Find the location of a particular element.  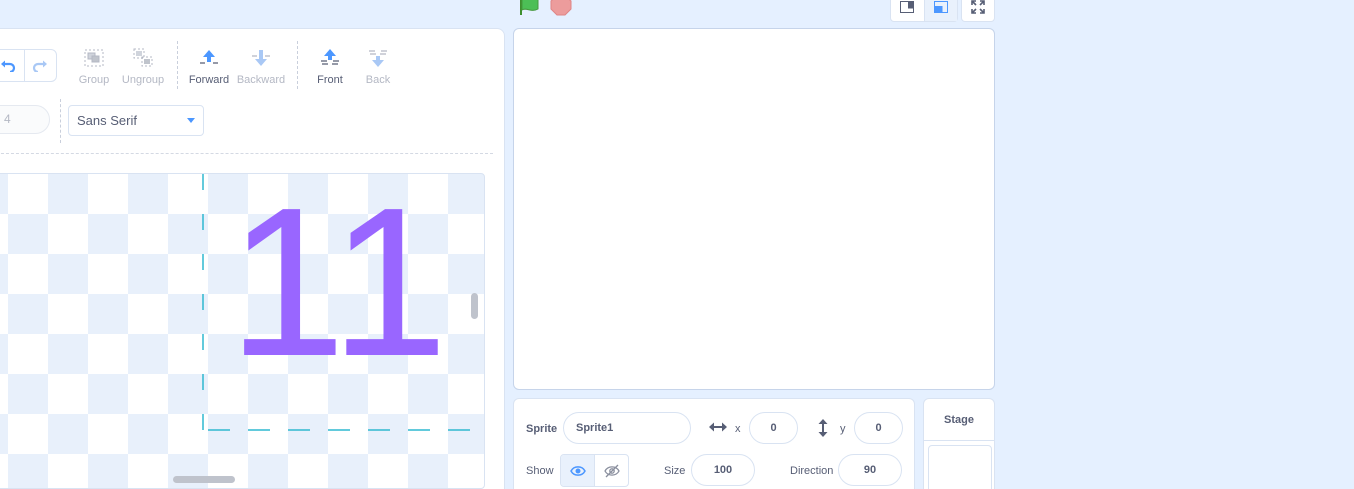

vertical-scrollbar is located at coordinates (474, 306).